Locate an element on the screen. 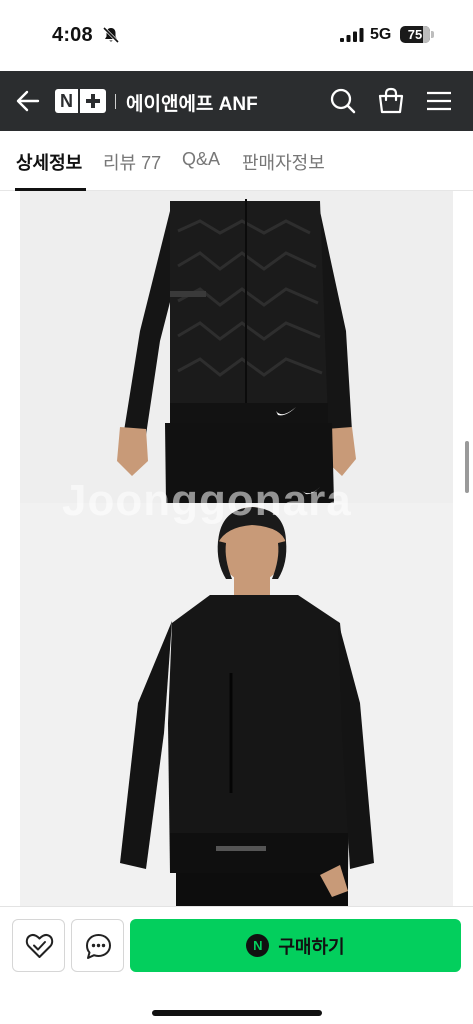 This screenshot has width=473, height=1024. hamburger-menu-icon is located at coordinates (439, 101).